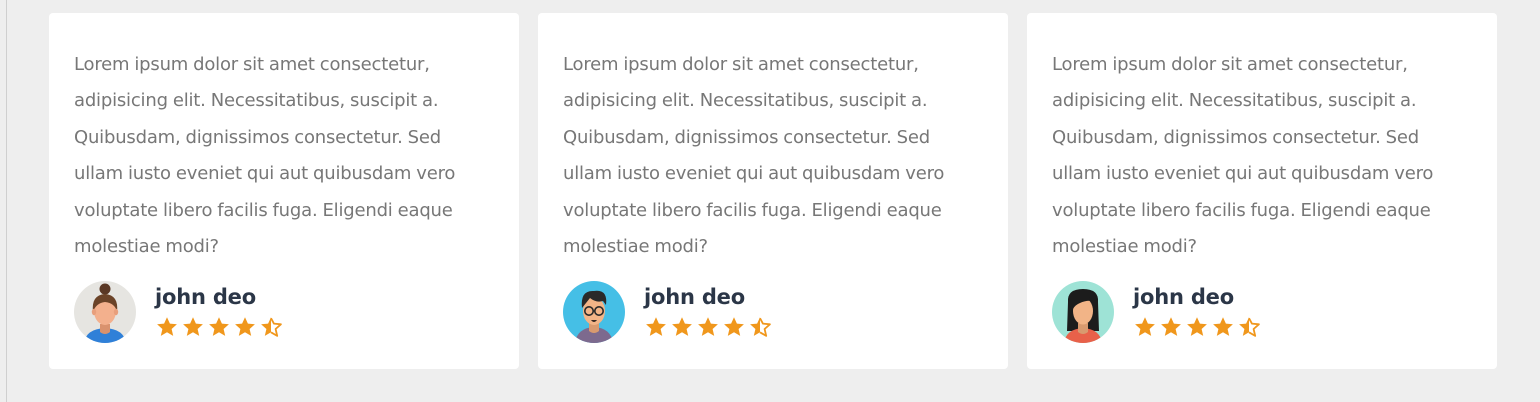 The height and width of the screenshot is (402, 1540). I want to click on female-avatar-bun-icon, so click(105, 312).